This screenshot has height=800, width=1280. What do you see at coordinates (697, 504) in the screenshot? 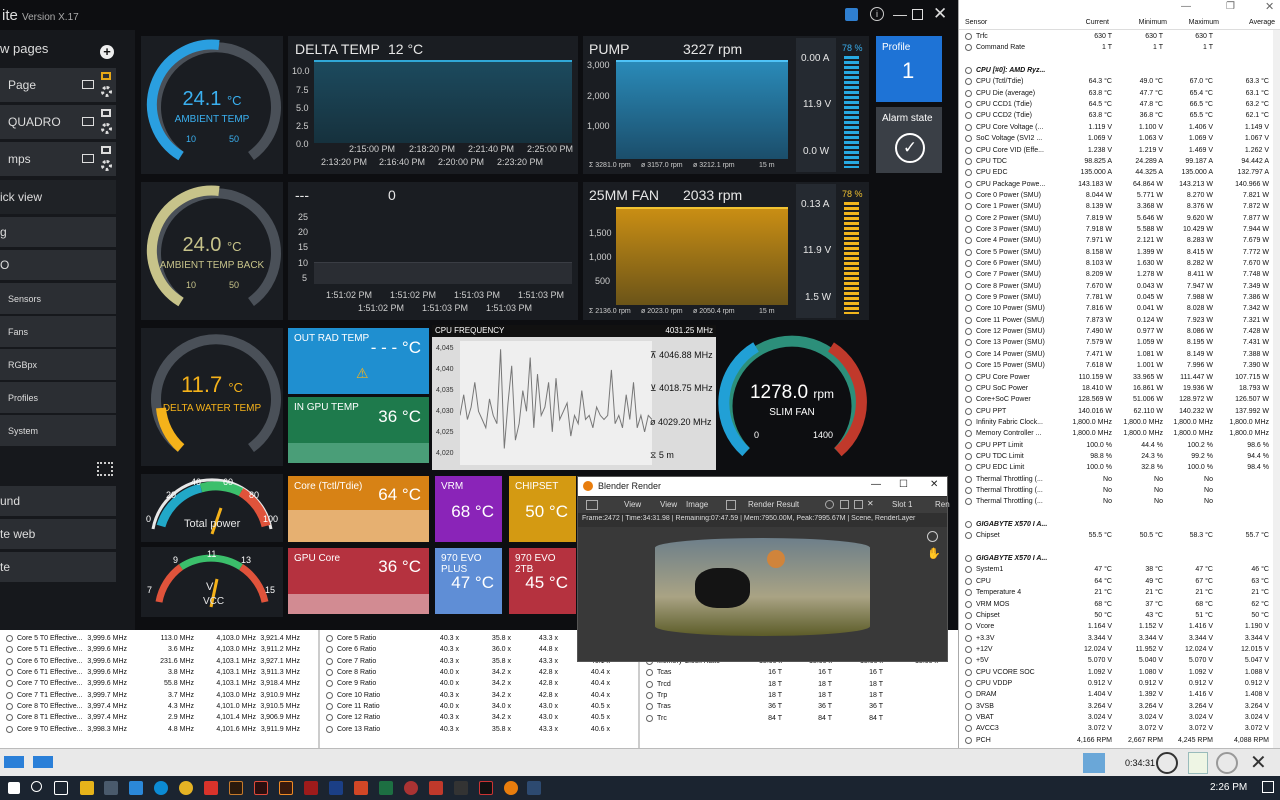
I see `menu-image: Image` at bounding box center [697, 504].